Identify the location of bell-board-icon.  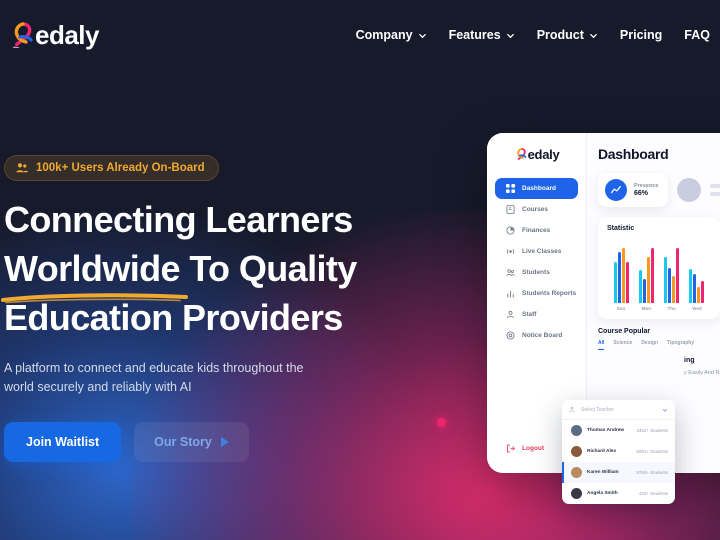
(510, 335).